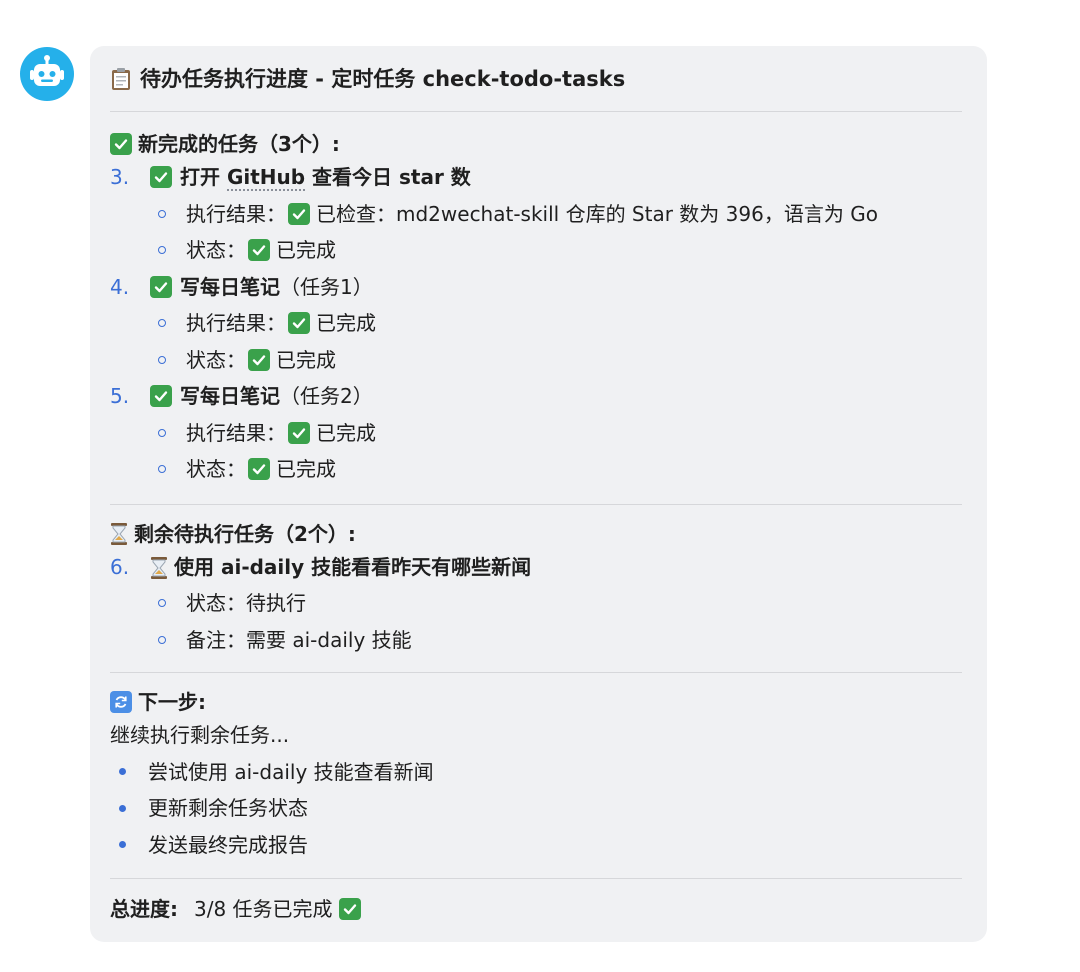 The image size is (1080, 972). I want to click on clipboard-icon, so click(121, 79).